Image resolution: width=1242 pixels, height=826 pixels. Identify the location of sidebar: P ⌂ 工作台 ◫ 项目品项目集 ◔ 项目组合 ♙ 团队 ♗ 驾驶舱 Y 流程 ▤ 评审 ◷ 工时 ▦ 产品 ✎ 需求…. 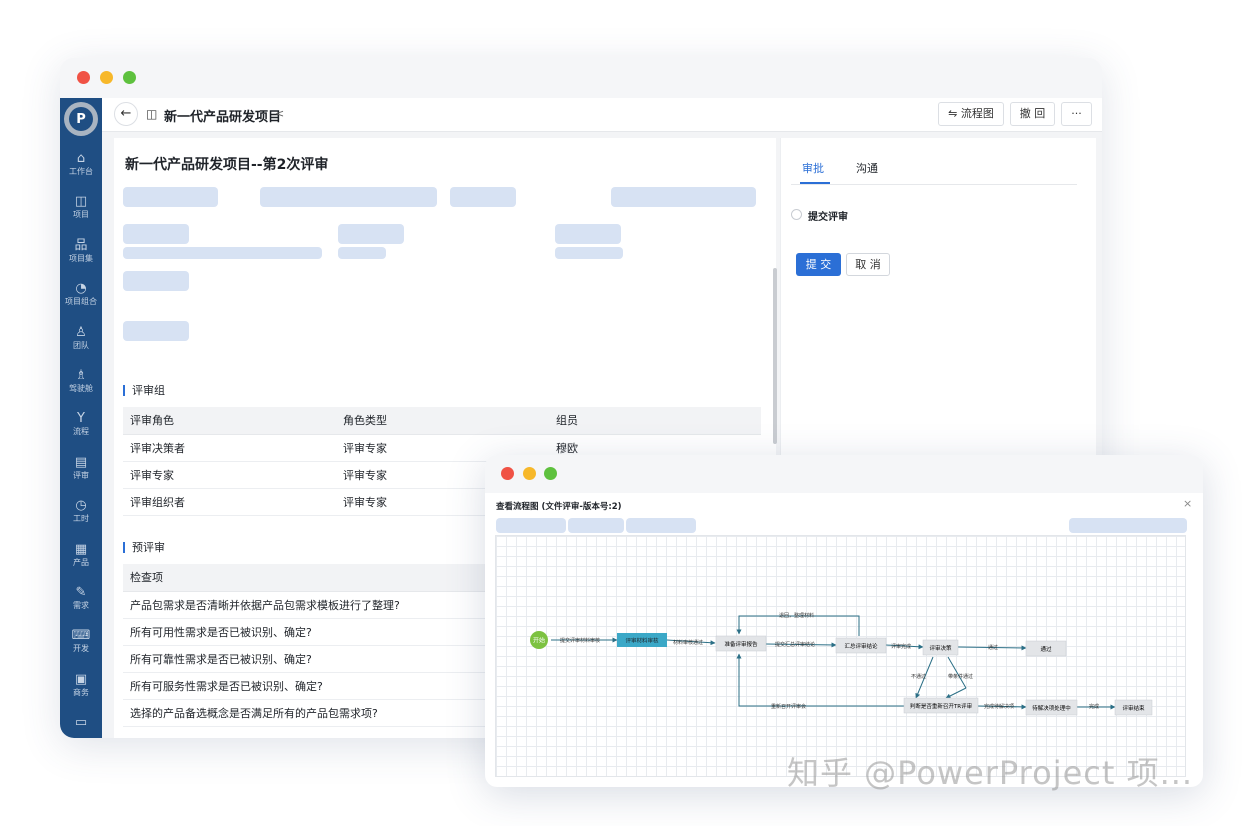
(81, 418).